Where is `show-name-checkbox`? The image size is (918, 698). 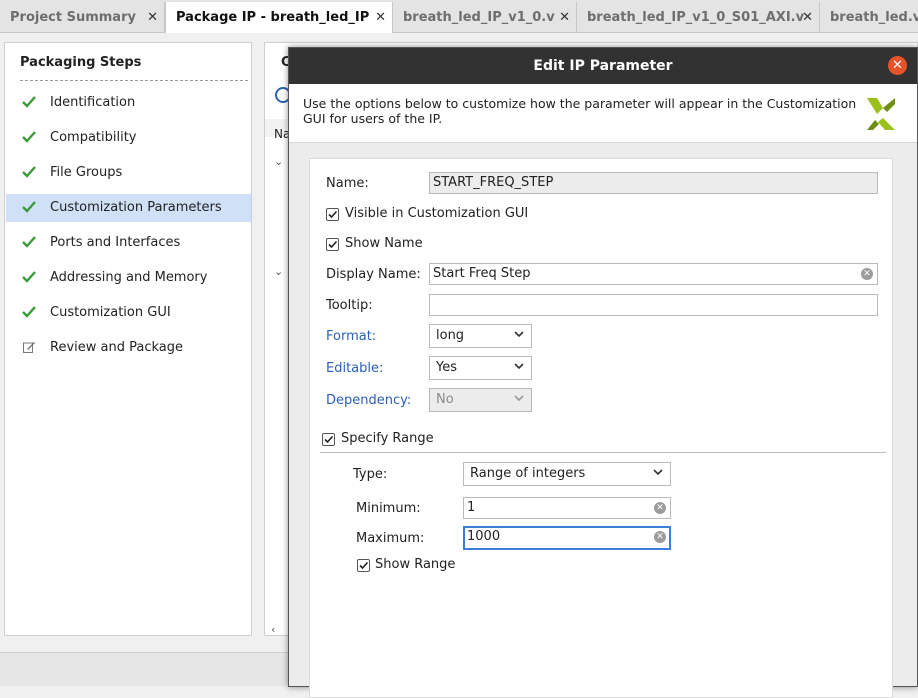 show-name-checkbox is located at coordinates (332, 244).